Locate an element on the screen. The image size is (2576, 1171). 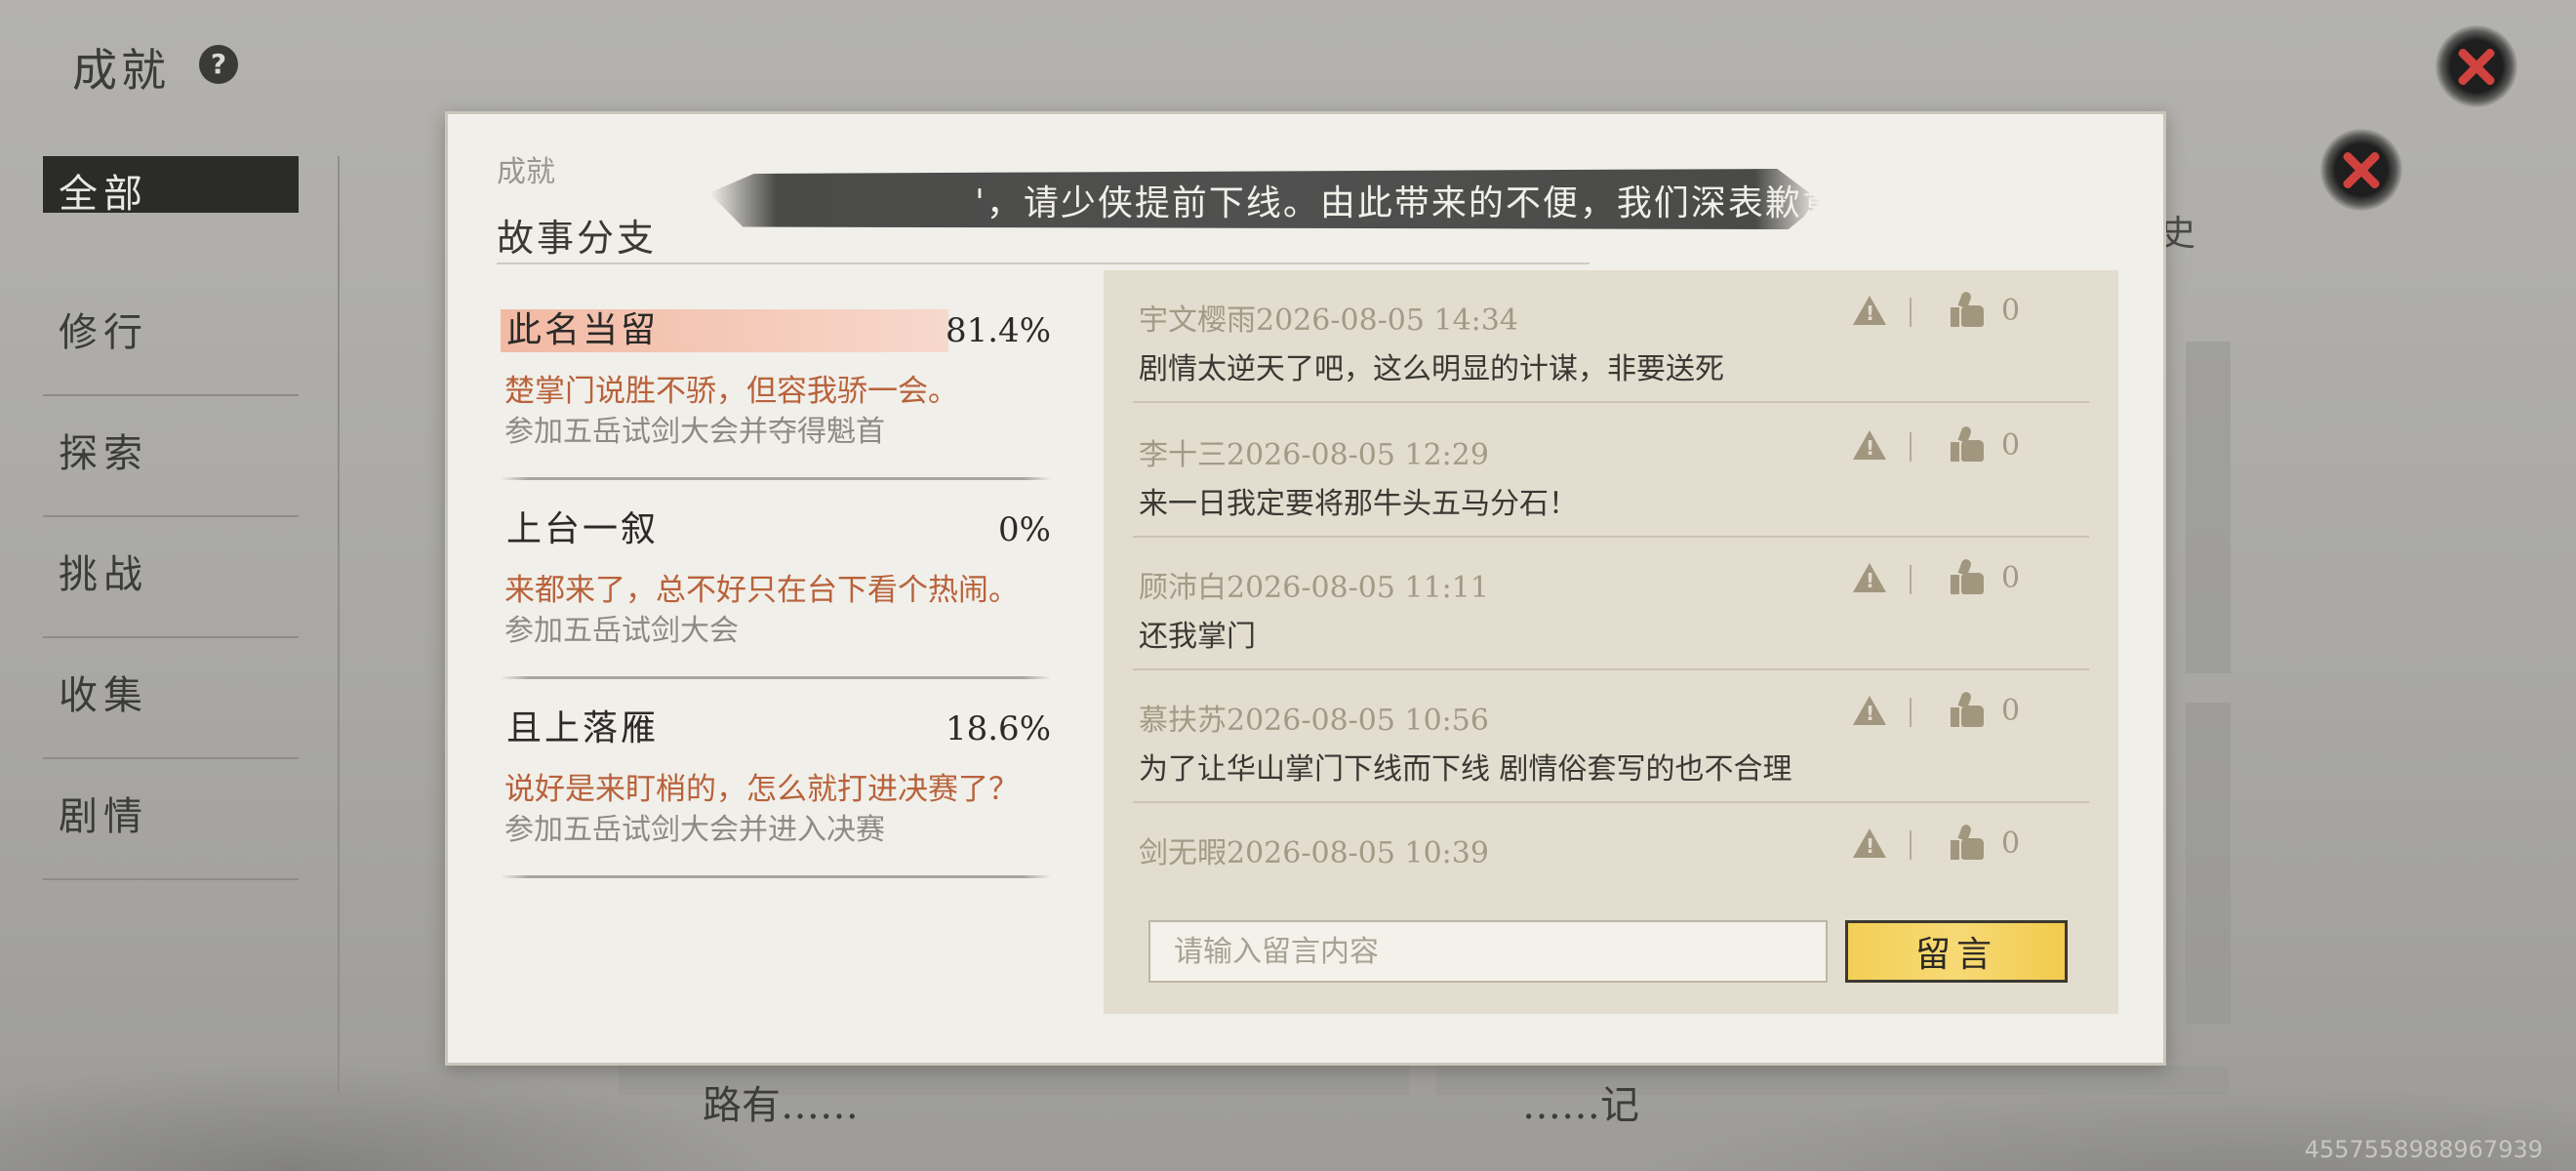
sidebar-divider is located at coordinates (339, 624).